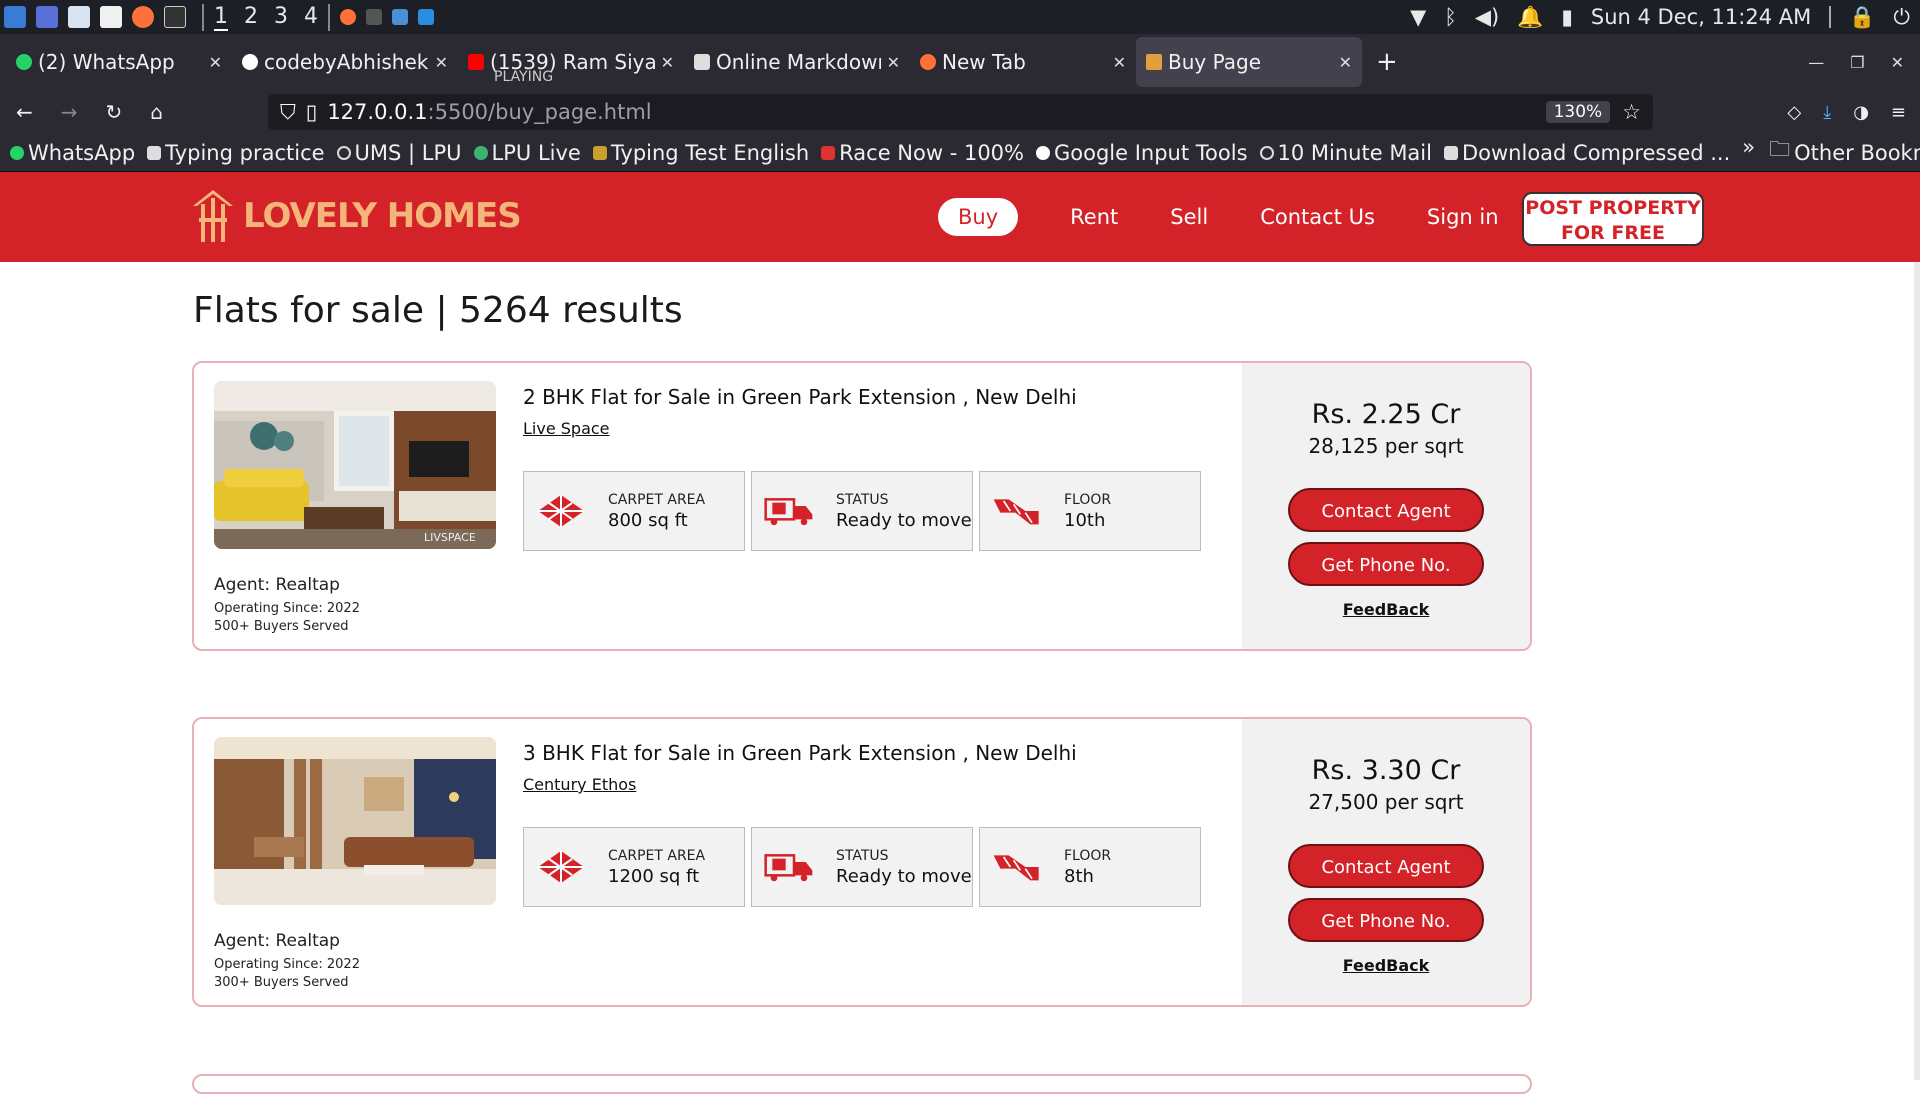 Image resolution: width=1920 pixels, height=1094 pixels. I want to click on page-icon, so click(1450, 152).